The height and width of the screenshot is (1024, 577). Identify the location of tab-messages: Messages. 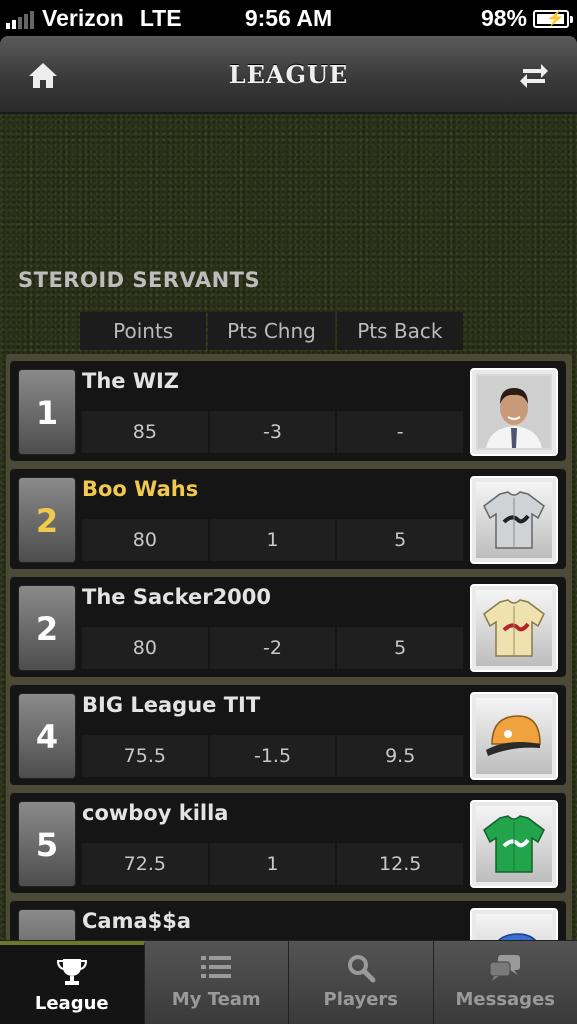
(505, 982).